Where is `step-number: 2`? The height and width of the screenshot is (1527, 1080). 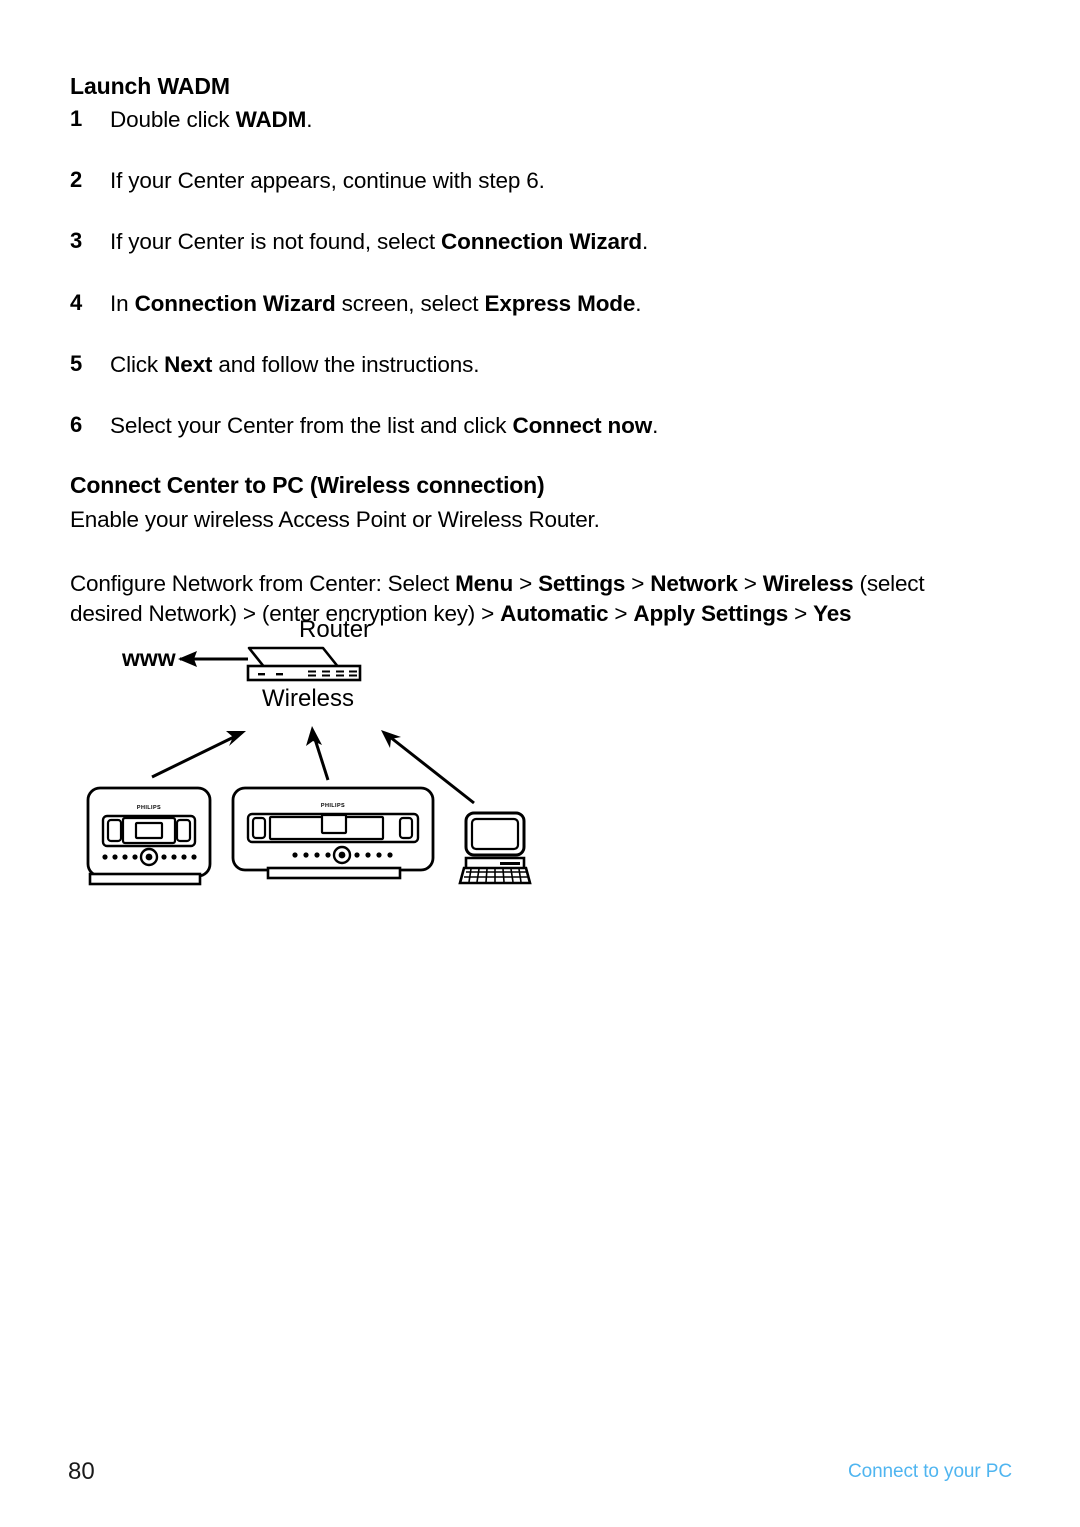 step-number: 2 is located at coordinates (76, 179).